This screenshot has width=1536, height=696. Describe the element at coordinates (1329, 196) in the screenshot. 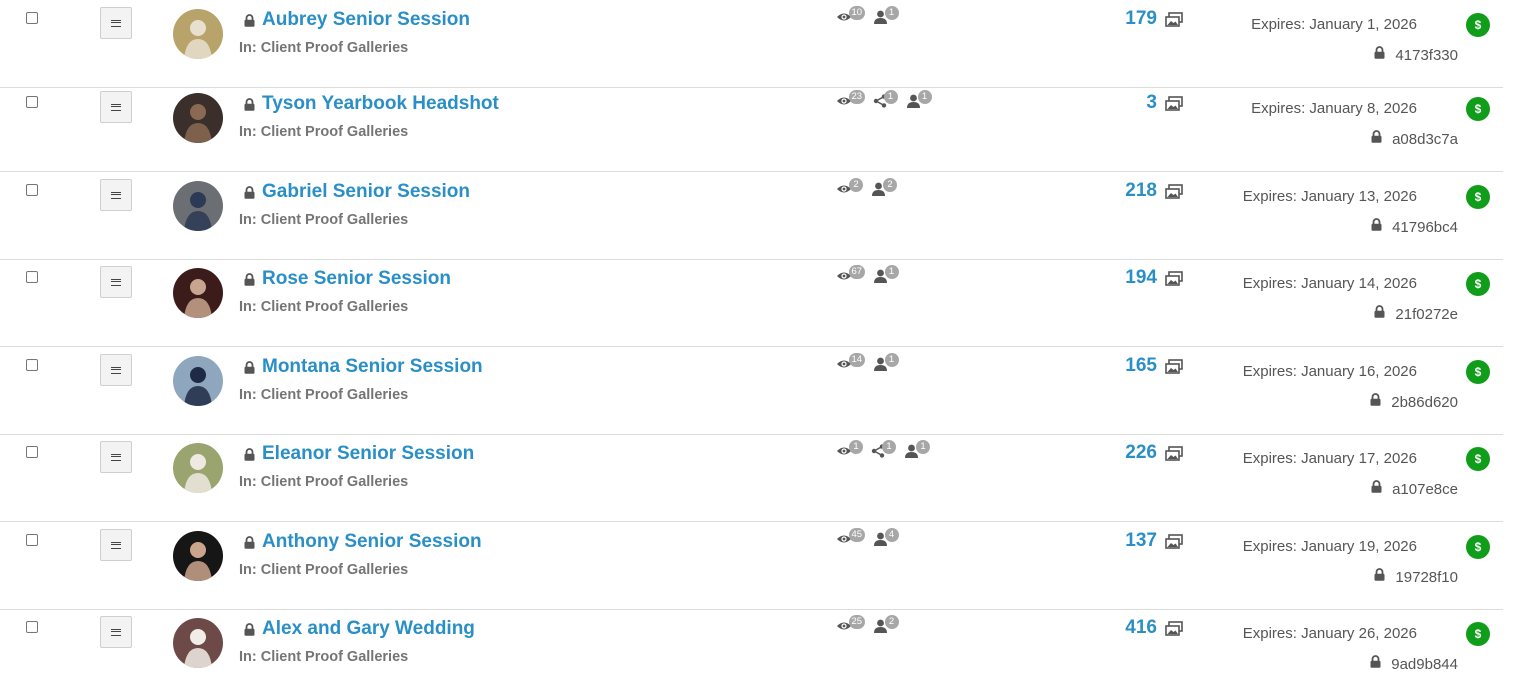

I see `expiration-date: Expires: January 13, 2026` at that location.